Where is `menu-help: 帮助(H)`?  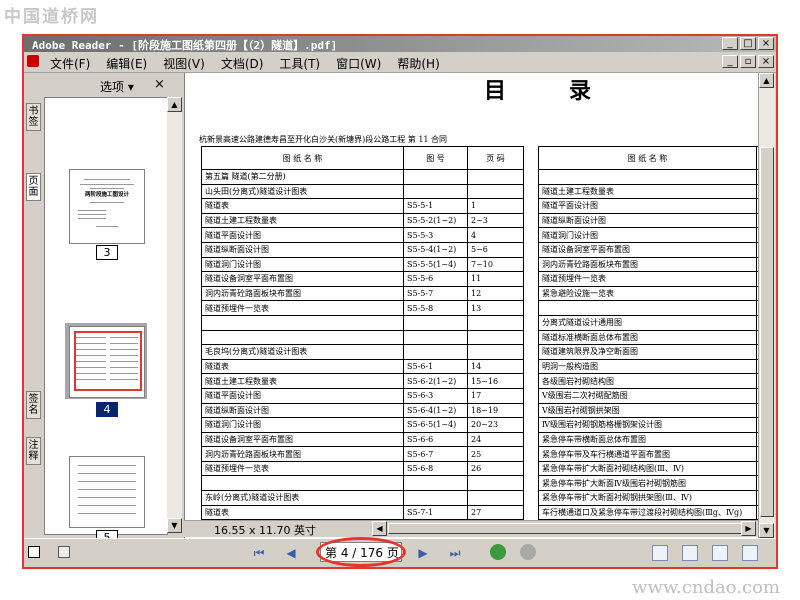
menu-help: 帮助(H) is located at coordinates (418, 63).